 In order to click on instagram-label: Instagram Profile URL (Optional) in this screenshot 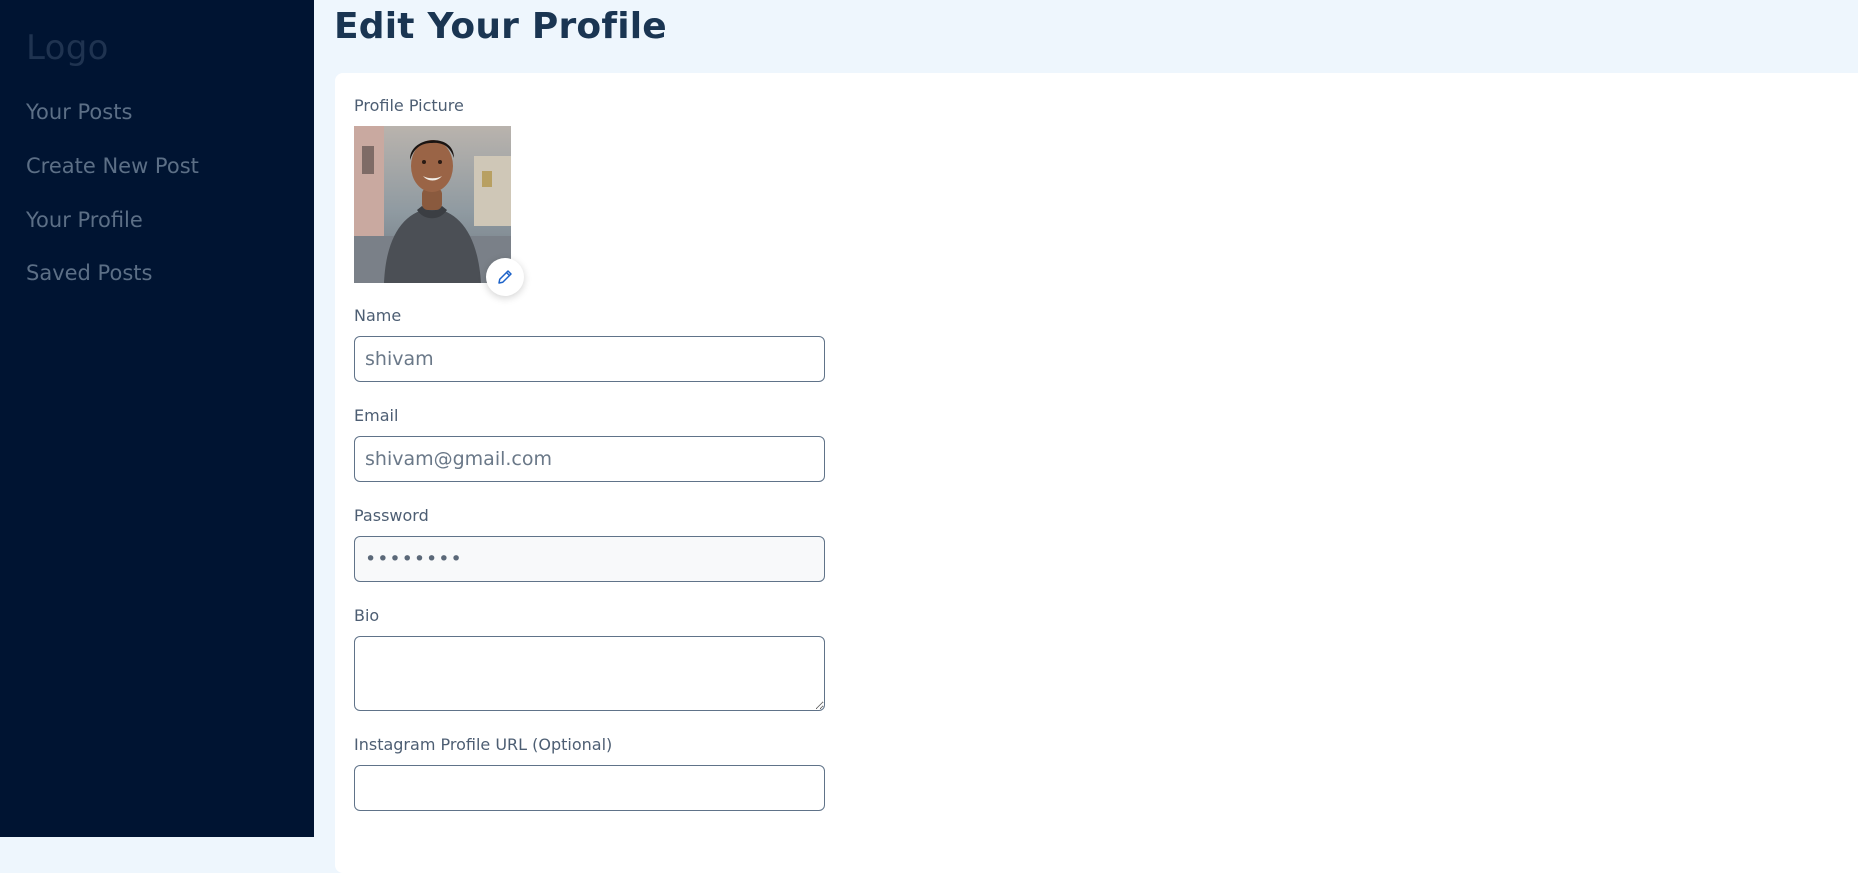, I will do `click(483, 744)`.